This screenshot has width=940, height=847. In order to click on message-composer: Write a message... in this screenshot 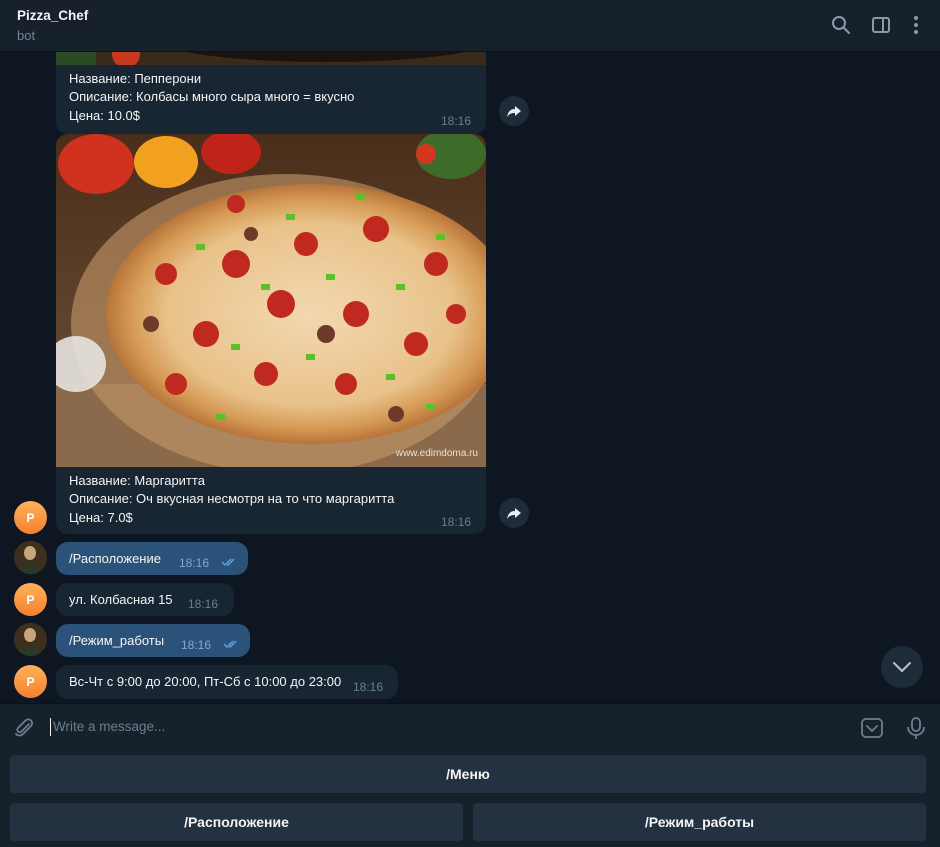, I will do `click(470, 726)`.